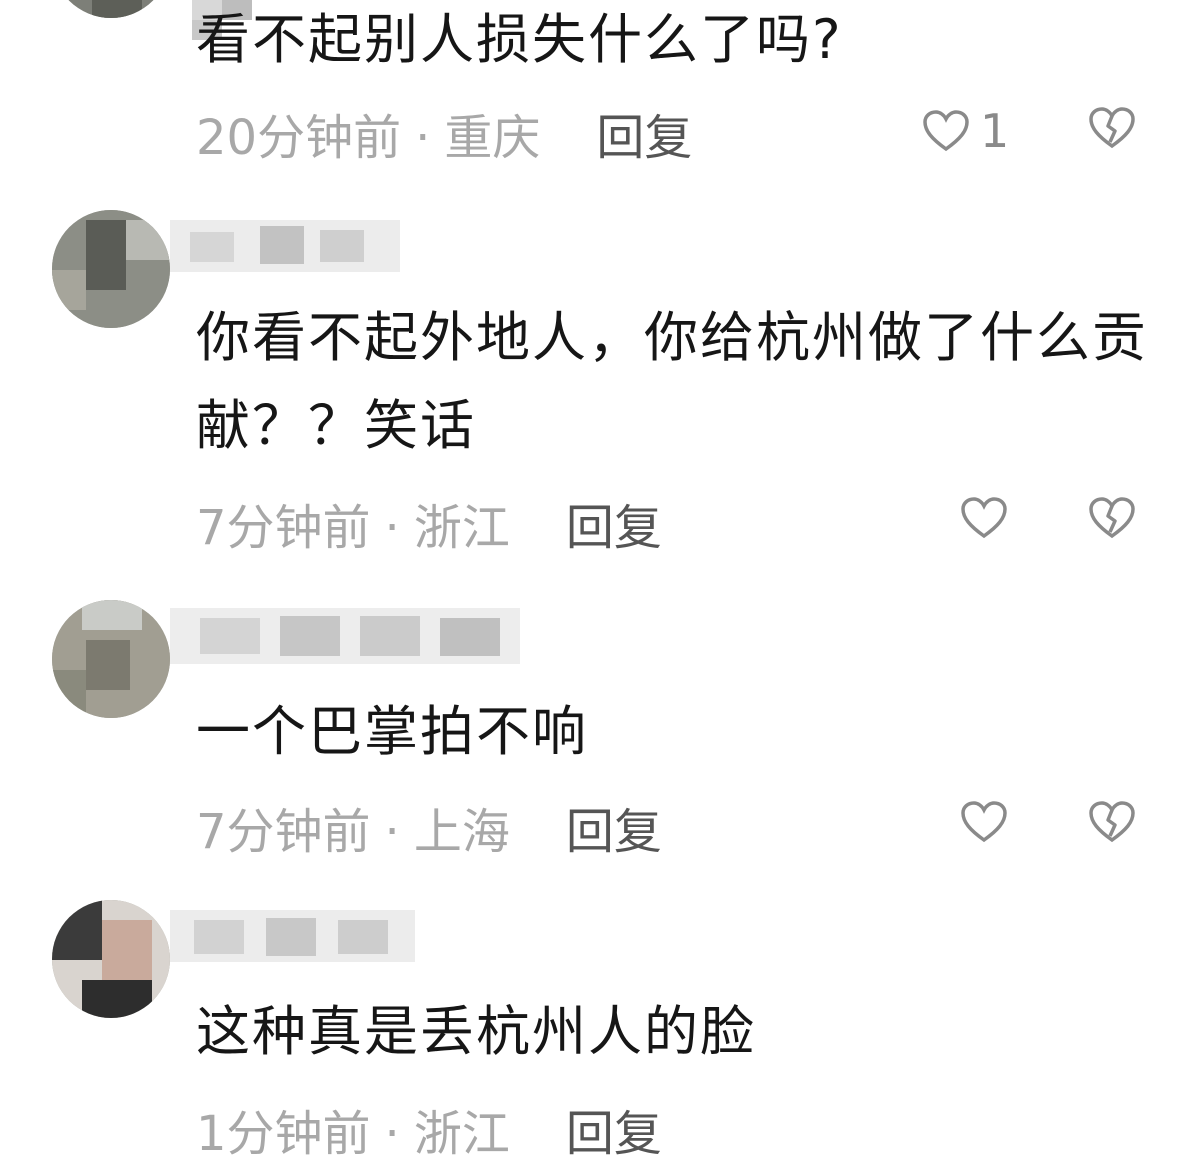 The image size is (1200, 1176). I want to click on like-button: 1, so click(965, 131).